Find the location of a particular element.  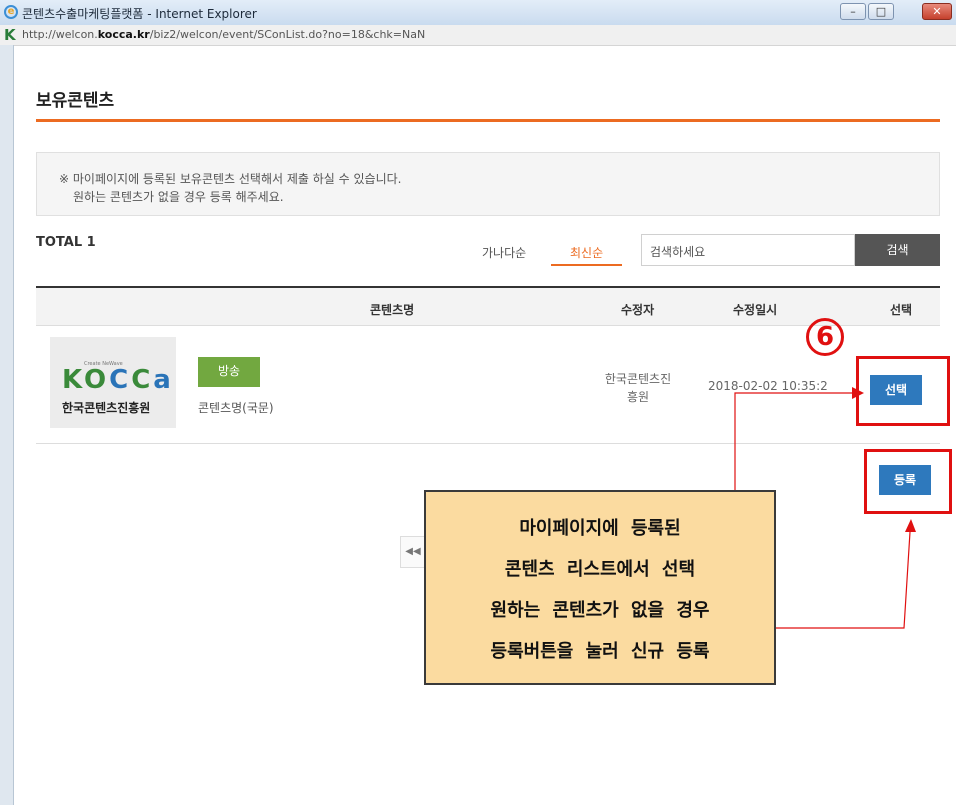

callout-line-4: 등록버튼을 눌러 신규 등록 is located at coordinates (600, 651).